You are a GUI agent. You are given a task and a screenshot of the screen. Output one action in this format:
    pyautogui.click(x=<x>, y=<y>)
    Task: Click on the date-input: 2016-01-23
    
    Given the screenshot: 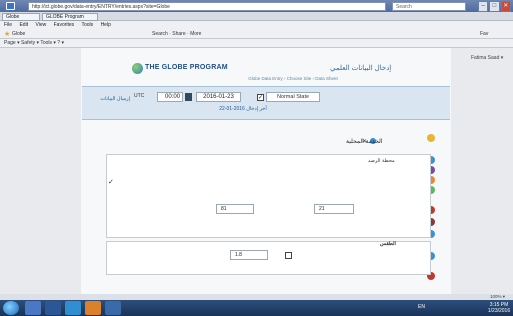 What is the action you would take?
    pyautogui.click(x=218, y=97)
    